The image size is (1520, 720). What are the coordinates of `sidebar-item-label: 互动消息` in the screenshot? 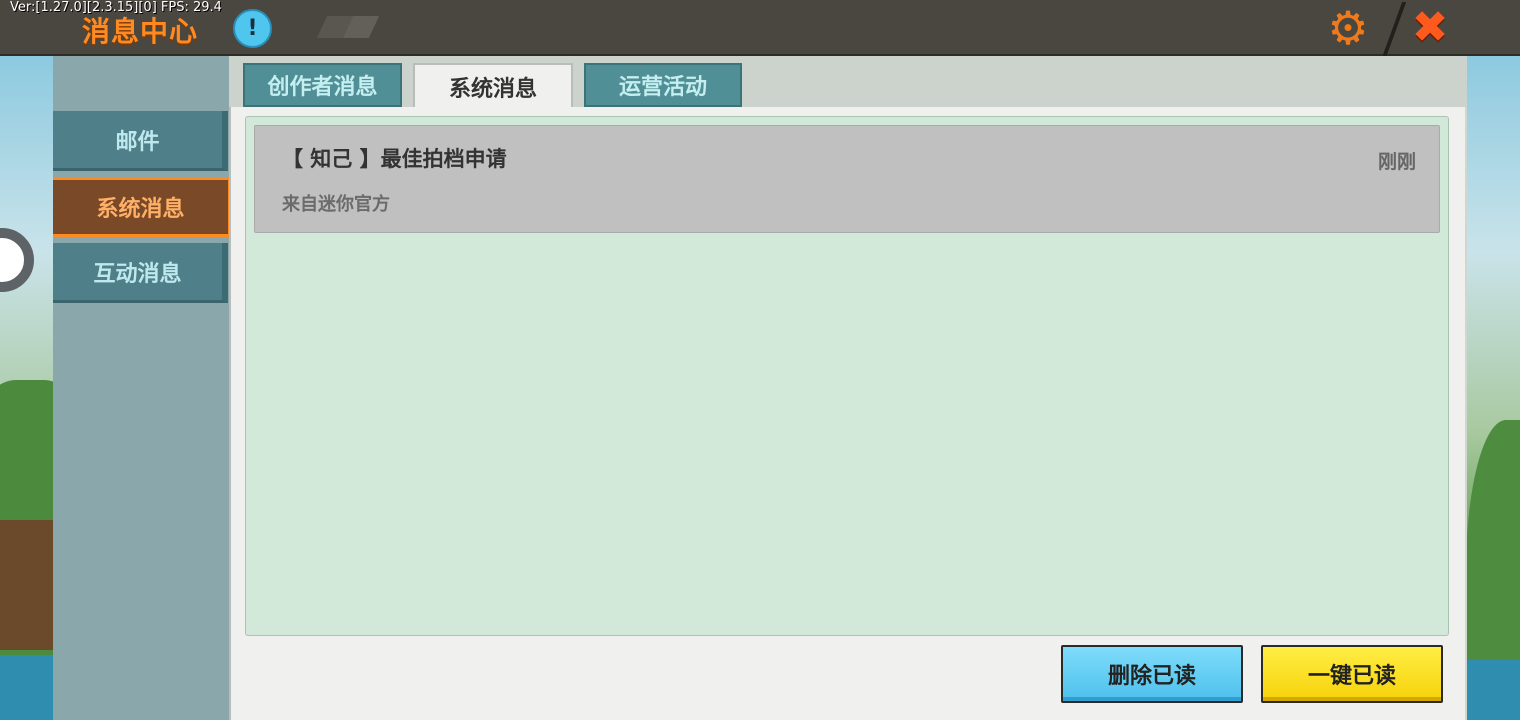 It's located at (137, 274).